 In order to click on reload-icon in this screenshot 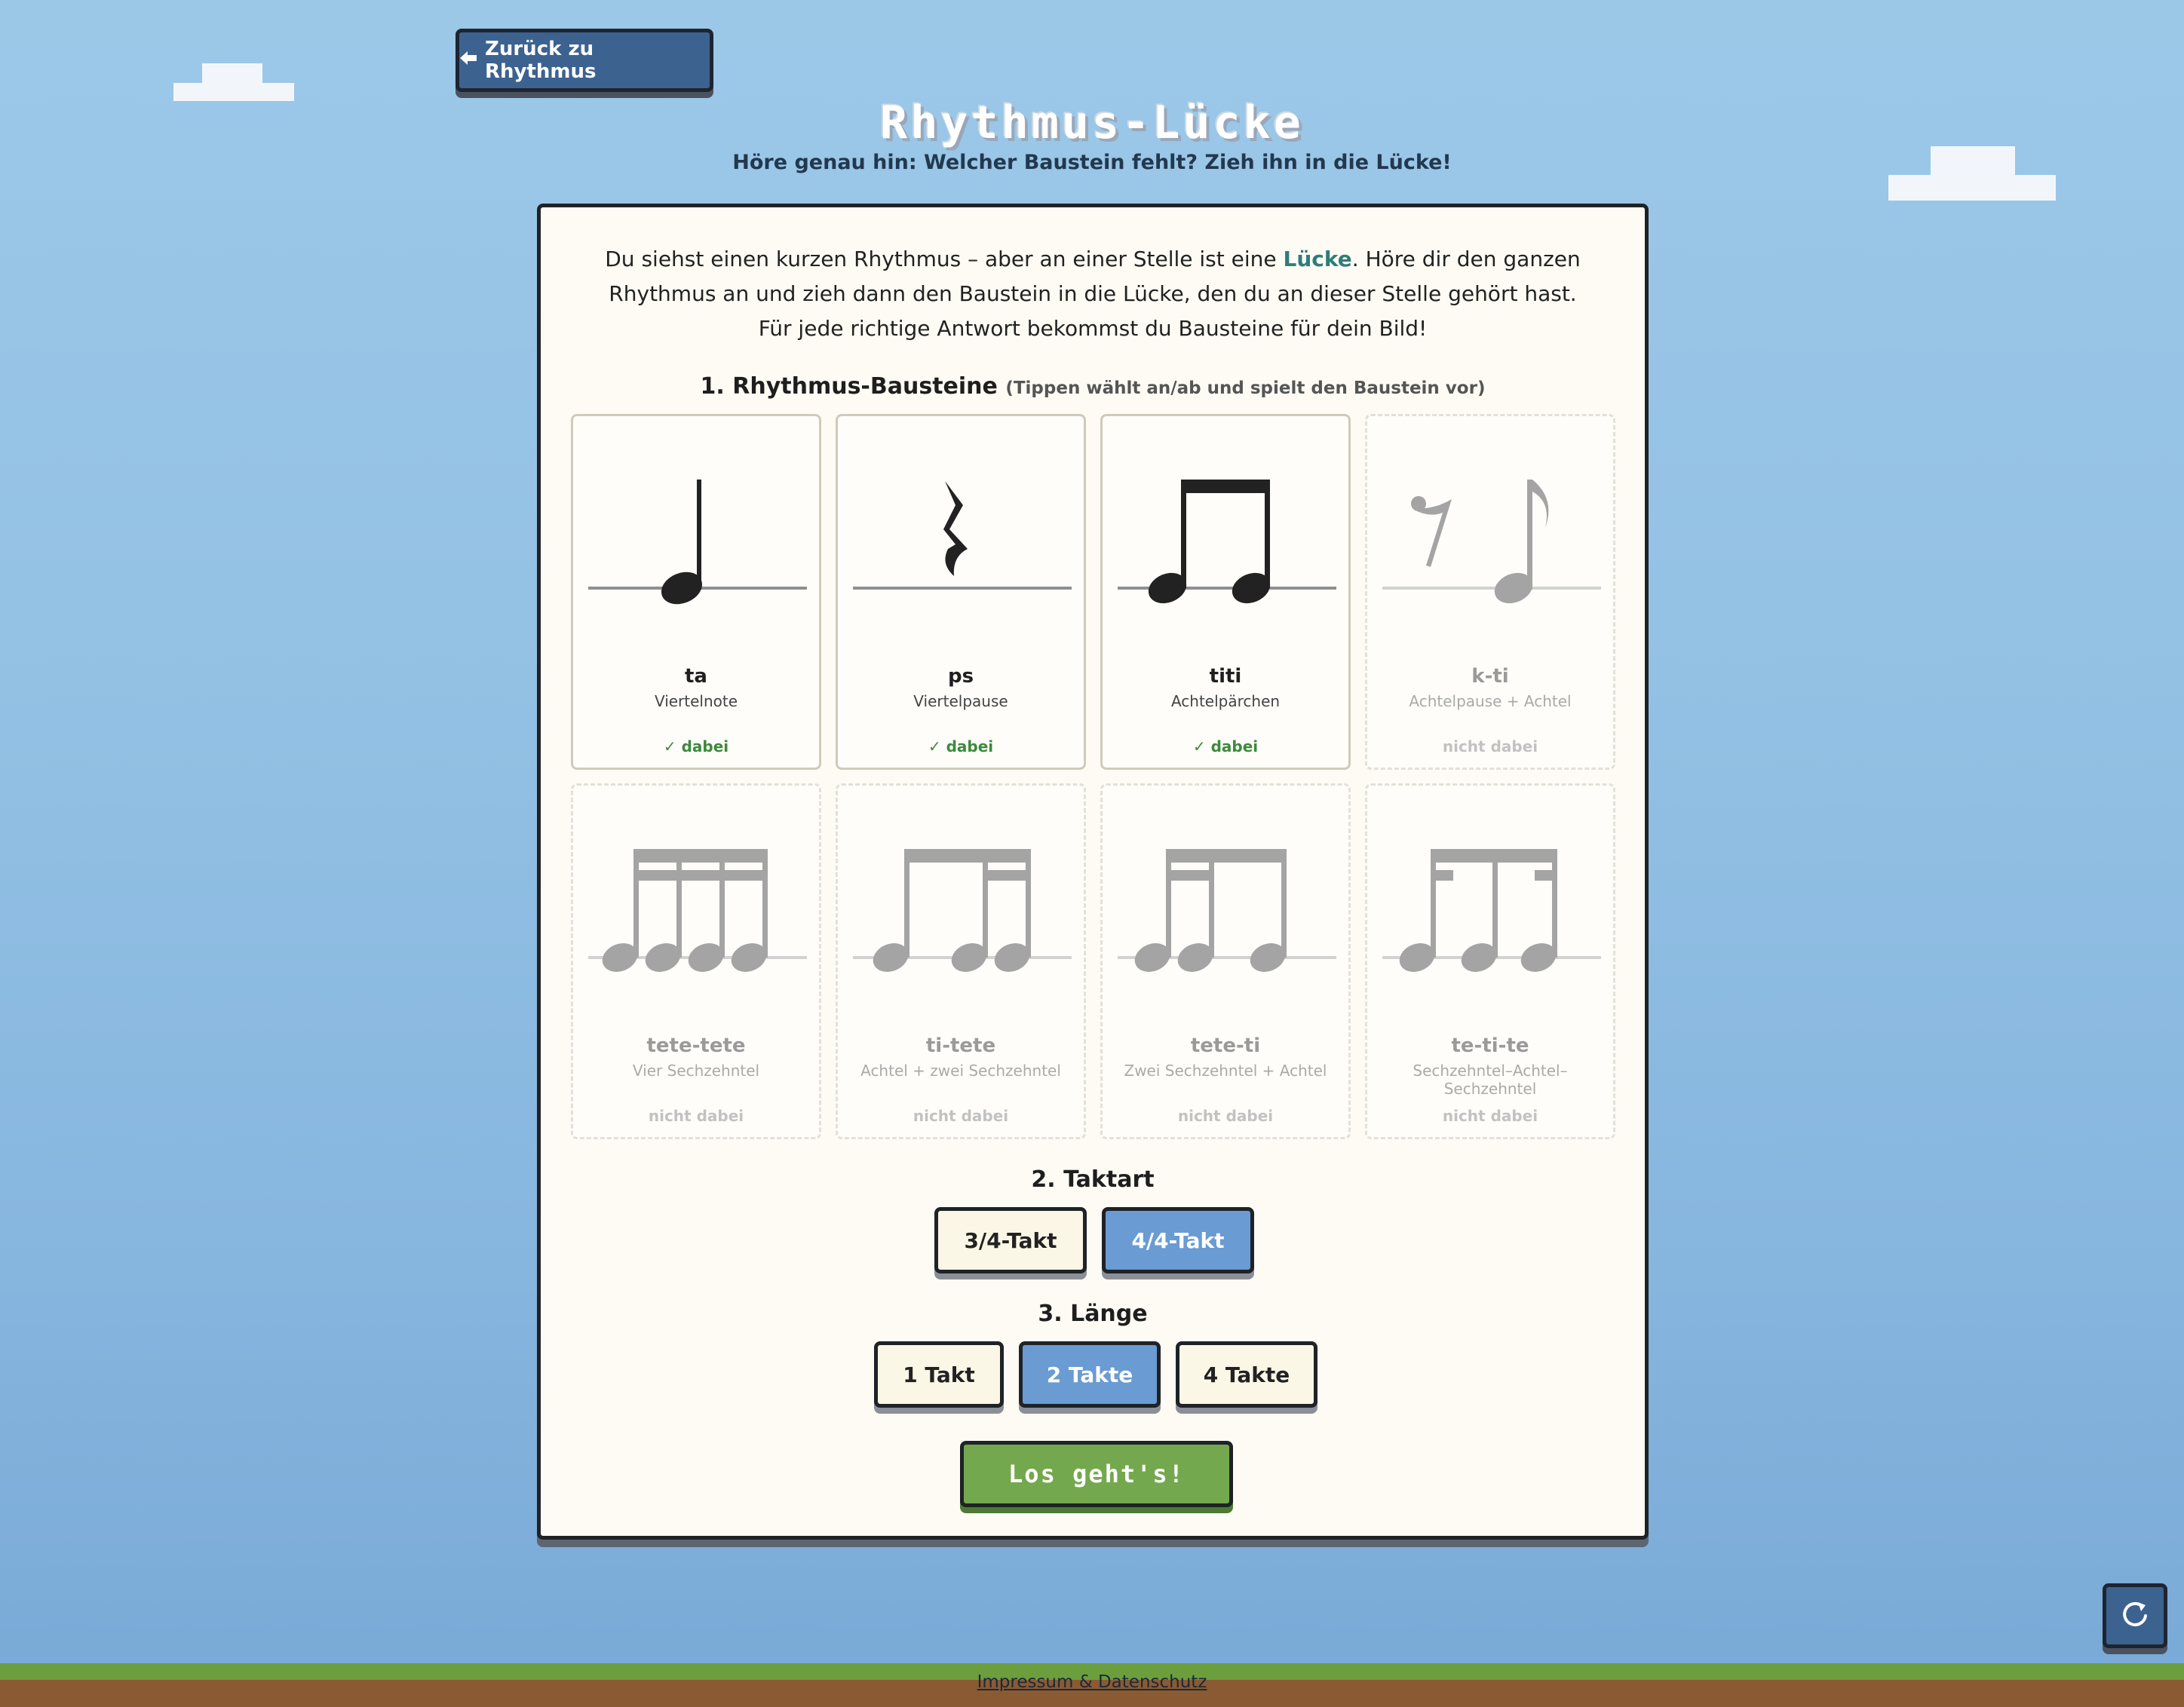, I will do `click(2135, 1615)`.